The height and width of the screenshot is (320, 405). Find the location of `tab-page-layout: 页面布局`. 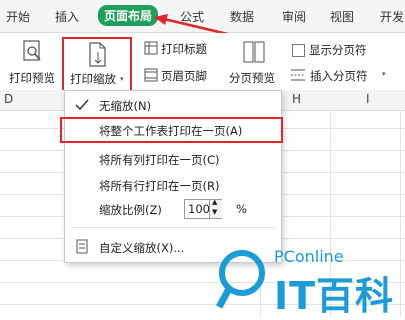

tab-page-layout: 页面布局 is located at coordinates (128, 15).